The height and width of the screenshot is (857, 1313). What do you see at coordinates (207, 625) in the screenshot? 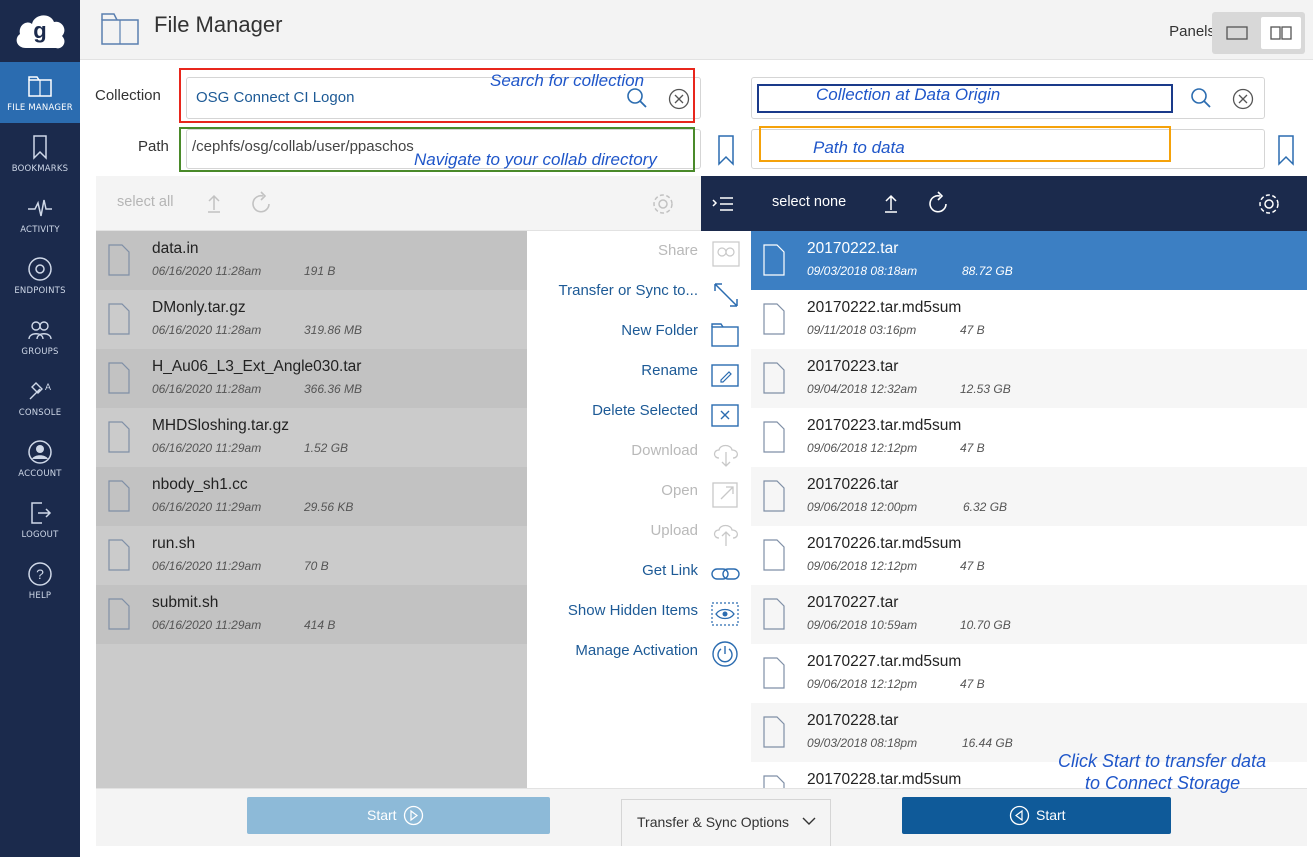
I see `file-date: 06/16/2020 11:29am` at bounding box center [207, 625].